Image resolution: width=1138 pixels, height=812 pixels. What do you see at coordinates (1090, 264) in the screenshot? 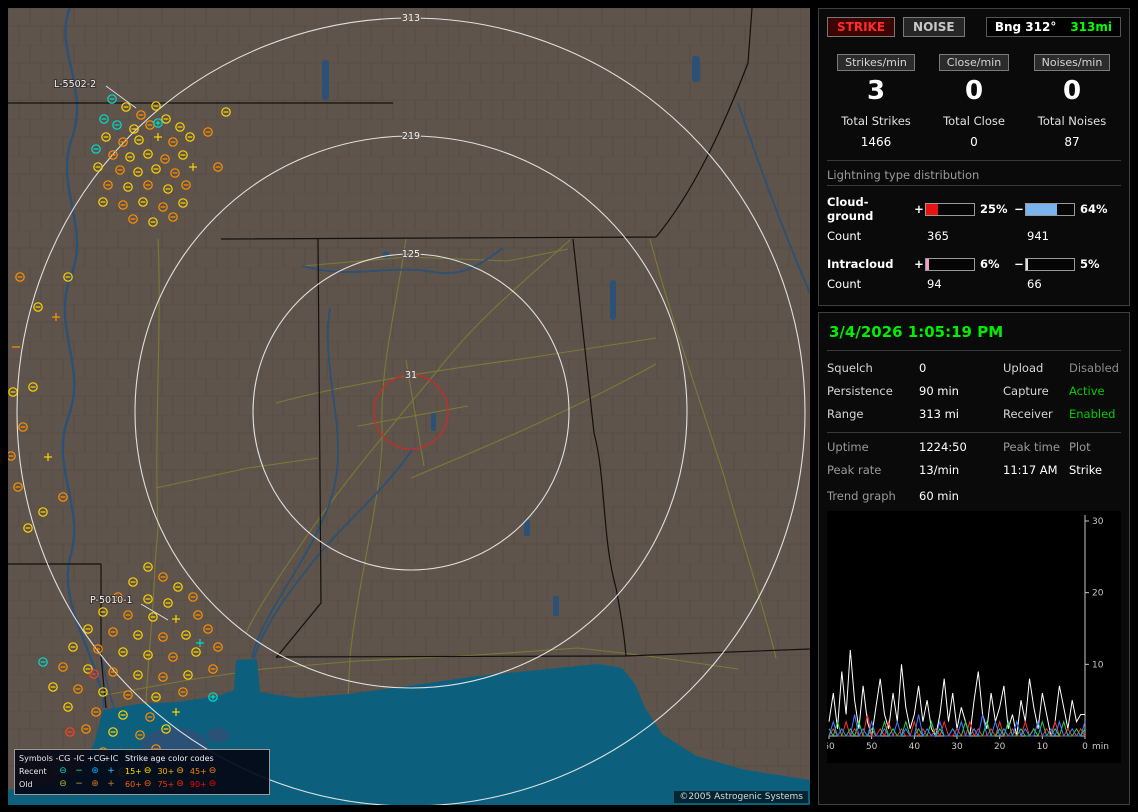
I see `ic-negative-pct: 5%` at bounding box center [1090, 264].